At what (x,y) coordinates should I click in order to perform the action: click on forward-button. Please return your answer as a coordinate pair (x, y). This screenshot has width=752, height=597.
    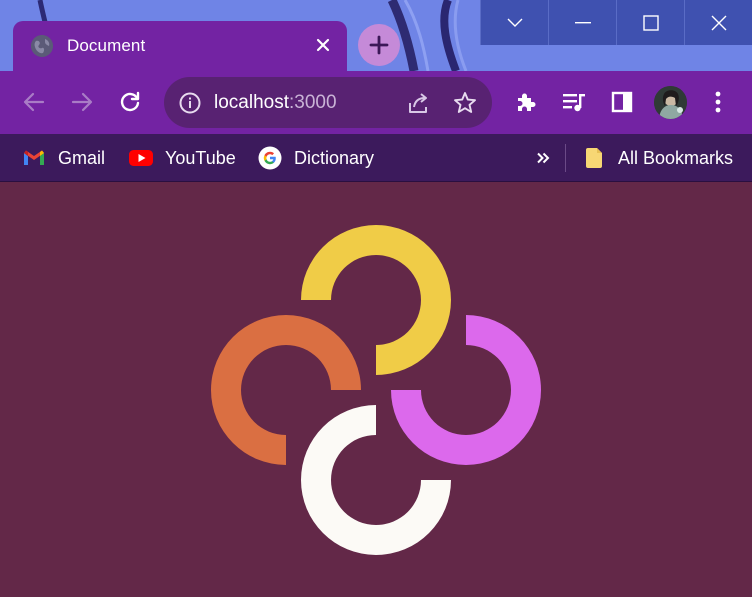
    Looking at the image, I should click on (82, 102).